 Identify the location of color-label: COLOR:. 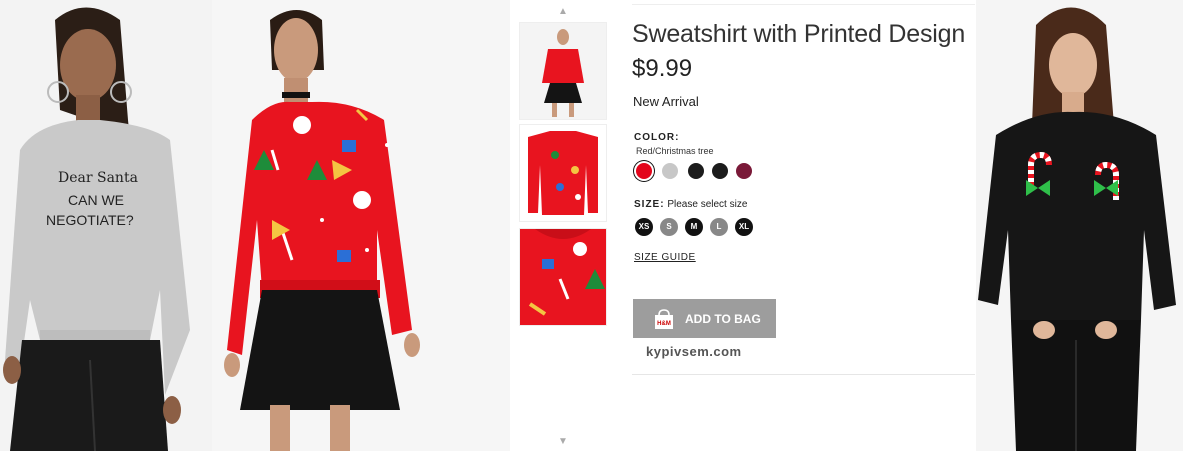
(657, 137).